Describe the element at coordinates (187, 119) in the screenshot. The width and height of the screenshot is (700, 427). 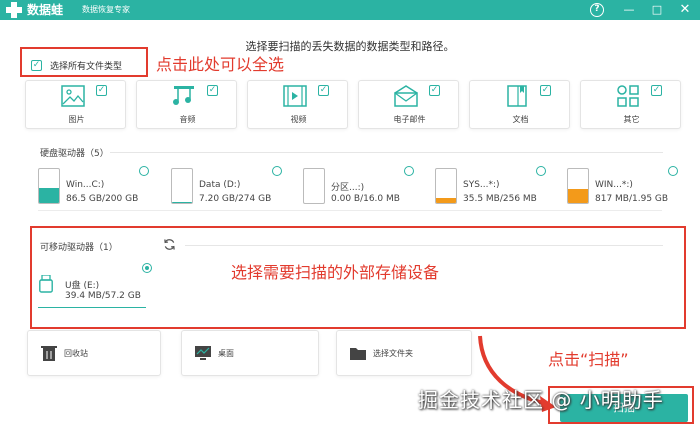
I see `file-type-label: 音频` at that location.